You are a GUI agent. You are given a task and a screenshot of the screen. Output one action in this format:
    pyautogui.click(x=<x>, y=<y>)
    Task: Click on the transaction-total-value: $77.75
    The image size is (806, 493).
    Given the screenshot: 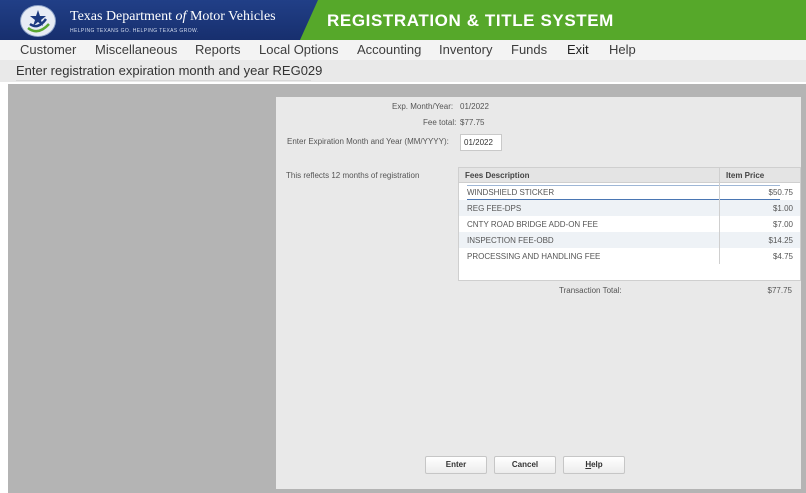 What is the action you would take?
    pyautogui.click(x=779, y=290)
    